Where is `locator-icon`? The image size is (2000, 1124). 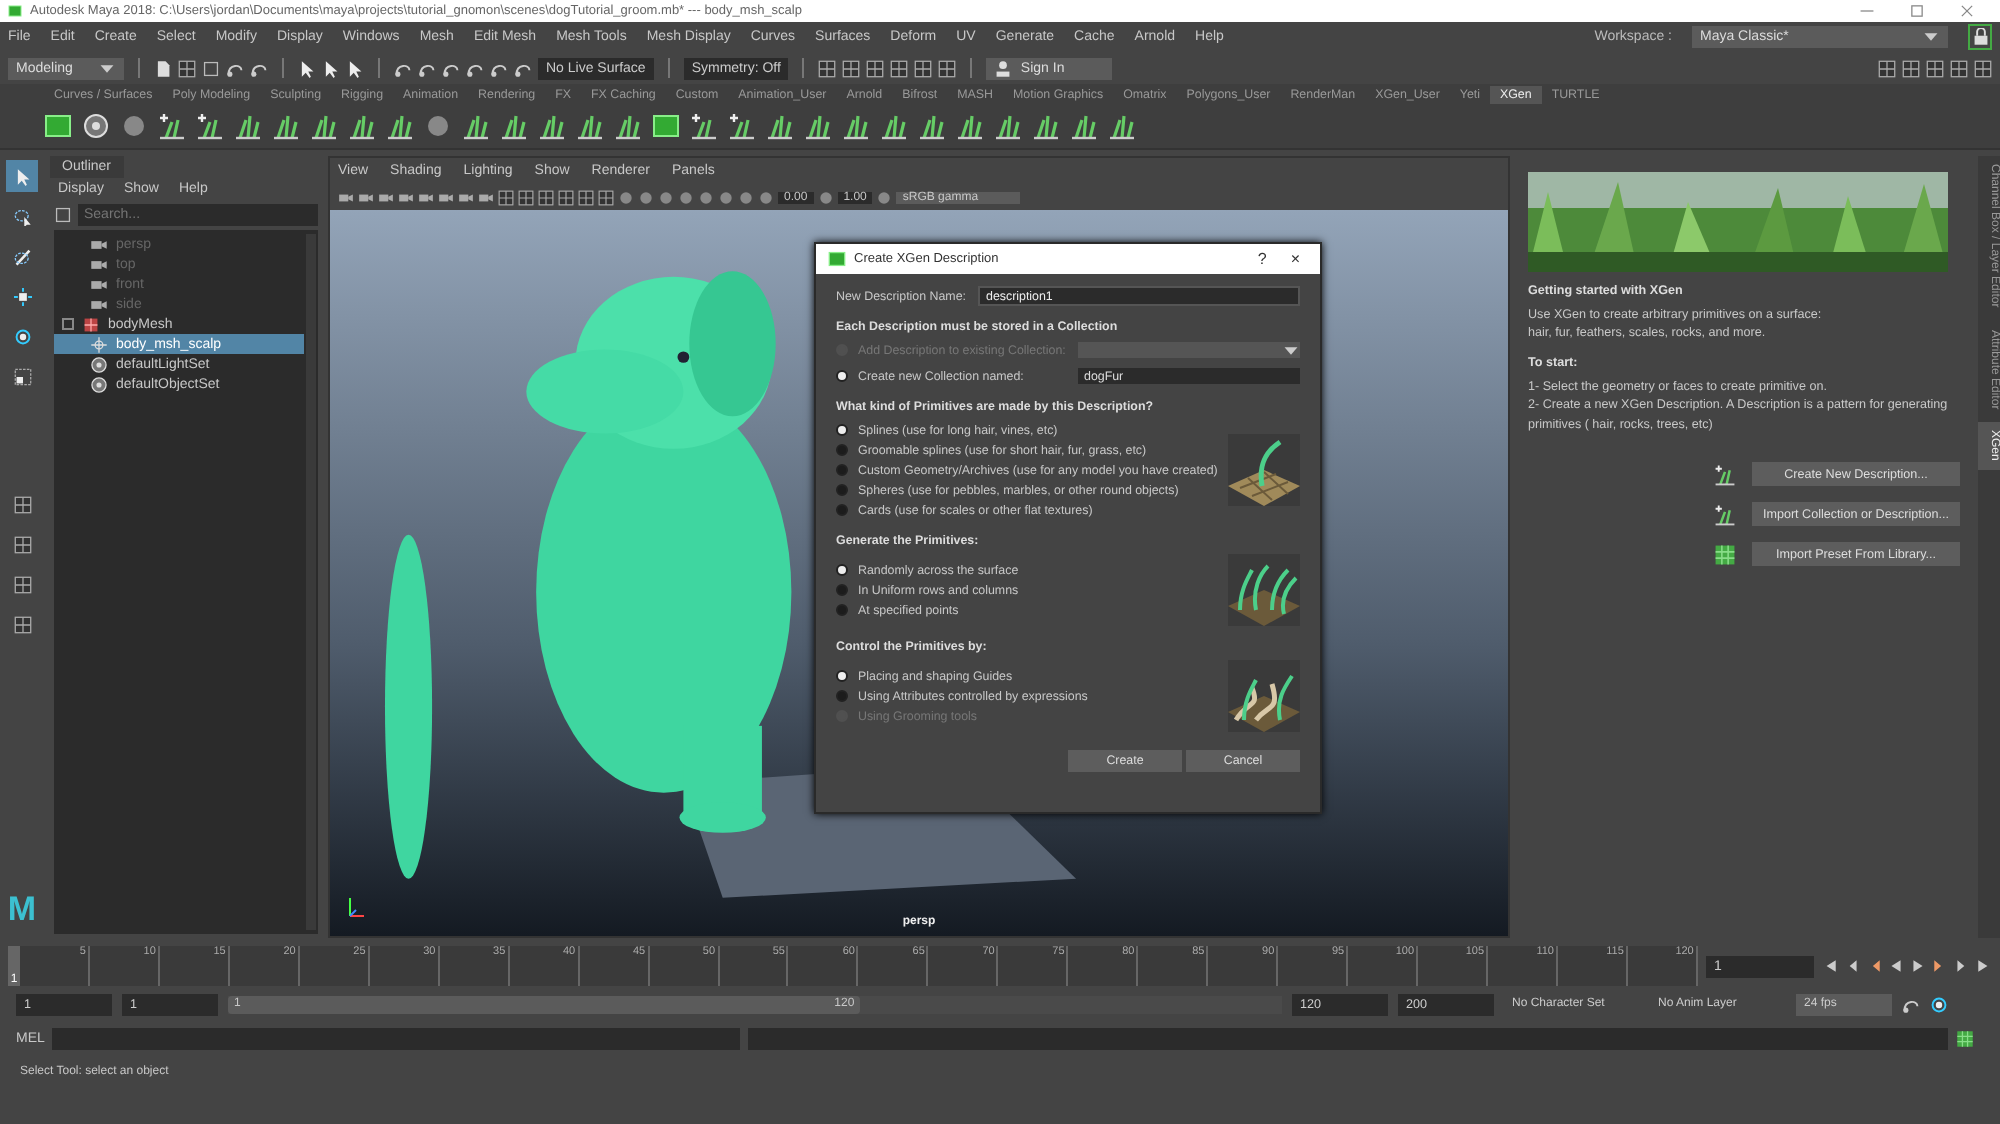 locator-icon is located at coordinates (99, 344).